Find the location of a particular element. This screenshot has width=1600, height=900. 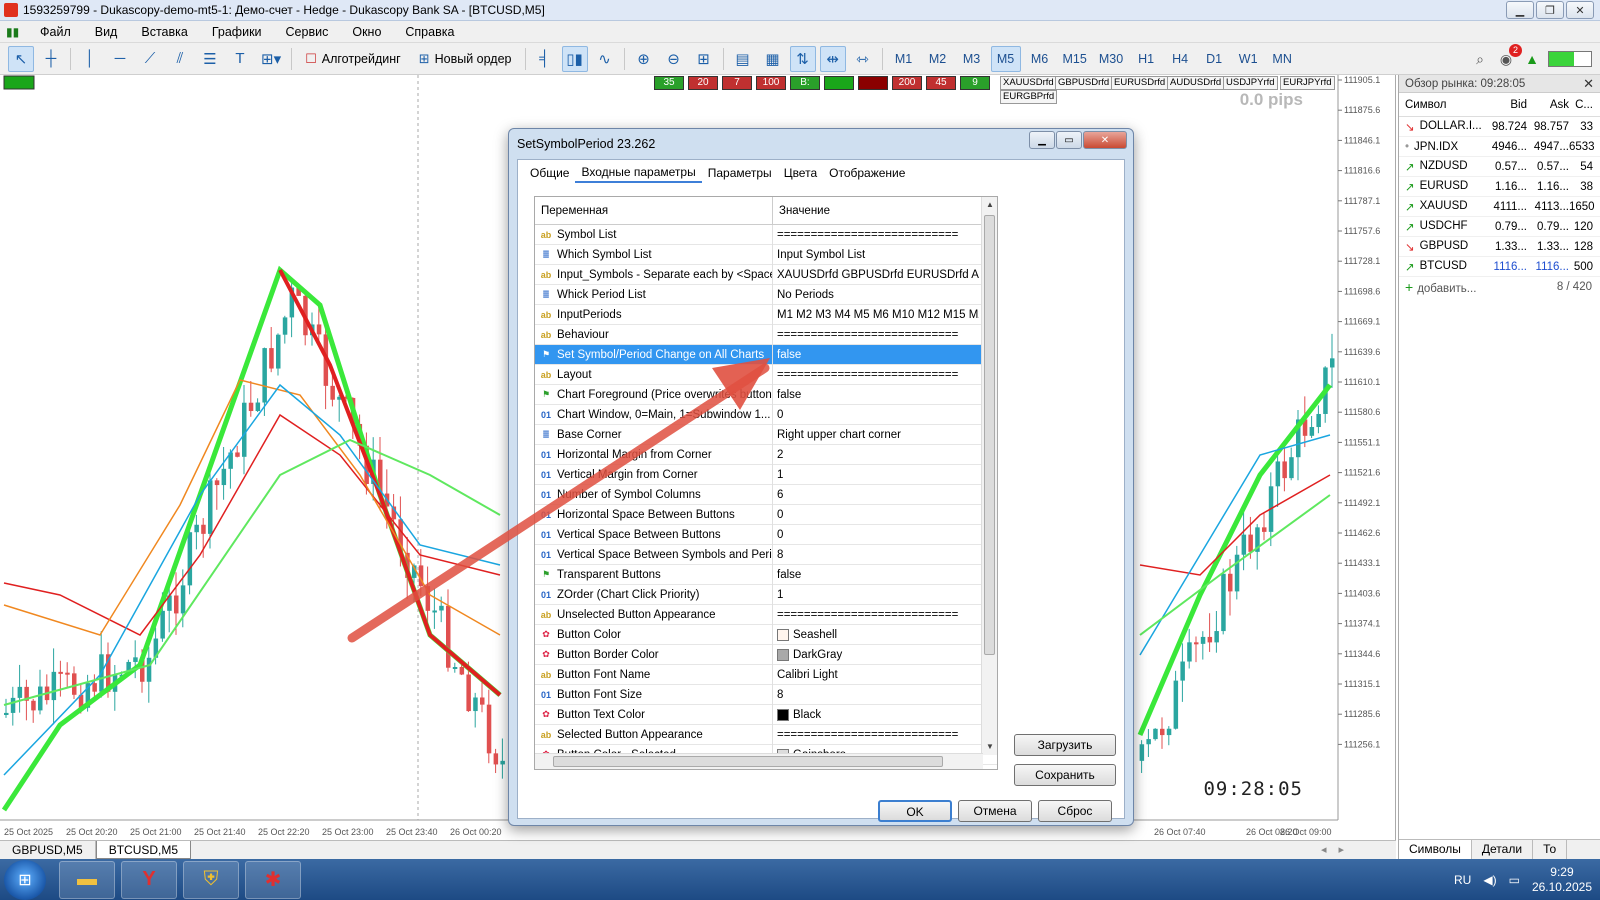

indicator-box: B: ON is located at coordinates (805, 88).